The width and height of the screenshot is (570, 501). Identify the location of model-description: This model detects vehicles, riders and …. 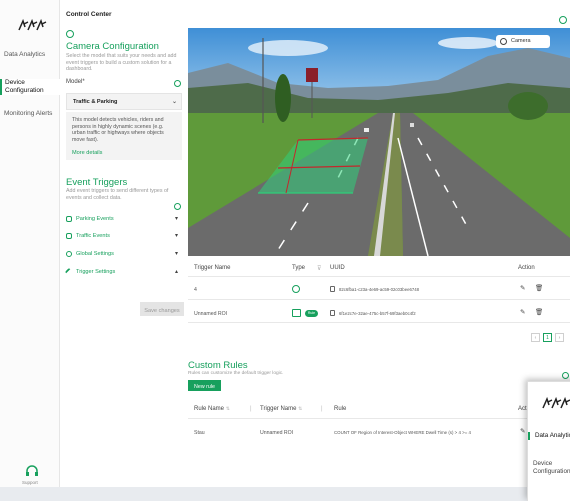
(118, 130).